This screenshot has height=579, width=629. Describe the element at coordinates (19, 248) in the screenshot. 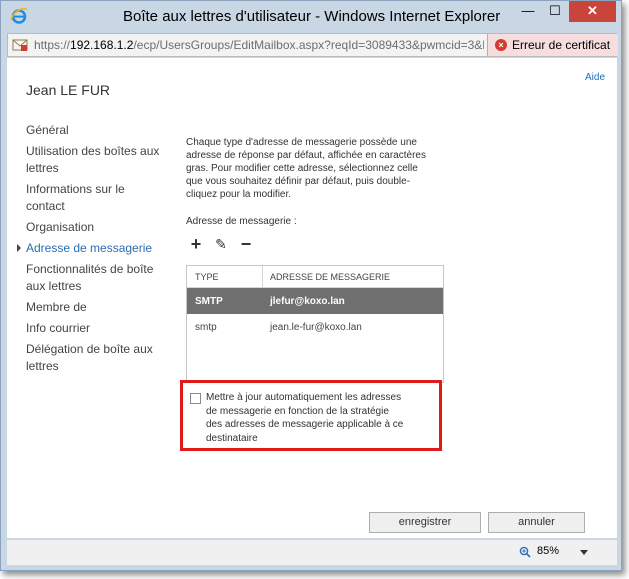

I see `selected-arrow-icon` at that location.